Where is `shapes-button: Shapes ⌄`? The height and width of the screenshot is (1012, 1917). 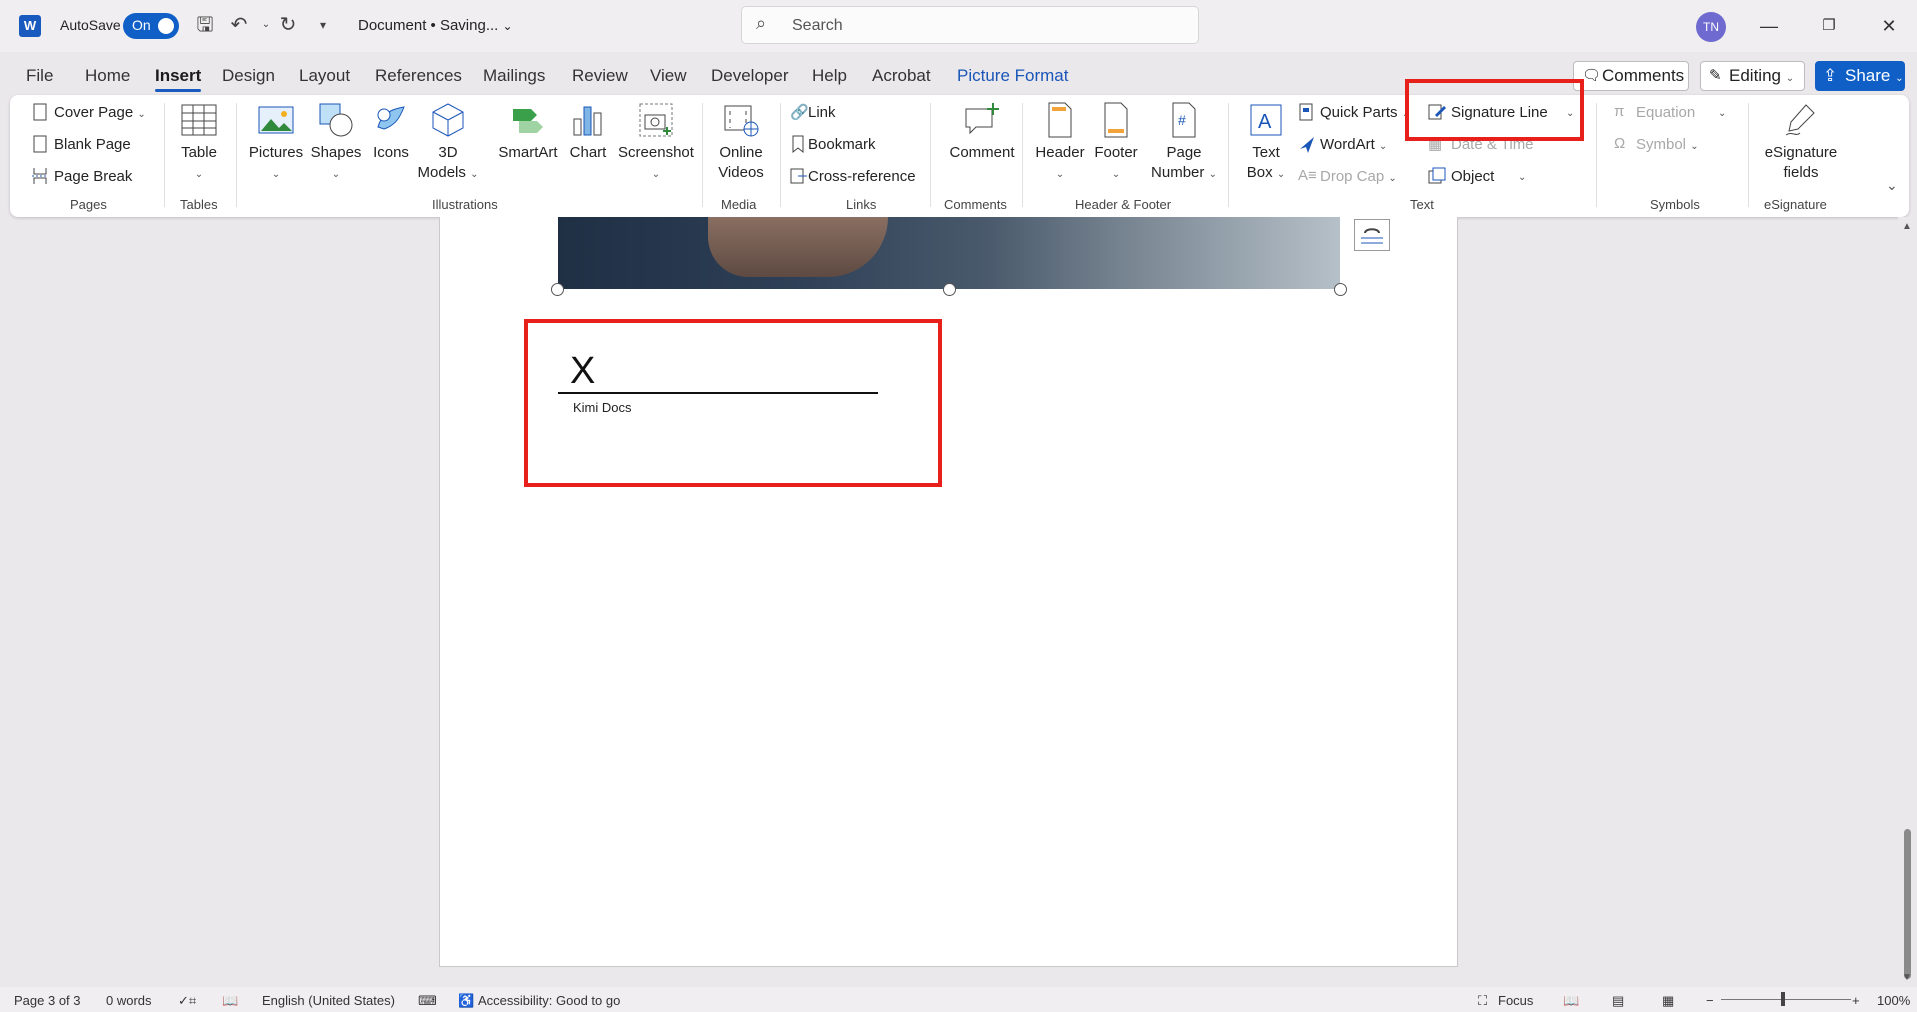
shapes-button: Shapes ⌄ is located at coordinates (336, 143).